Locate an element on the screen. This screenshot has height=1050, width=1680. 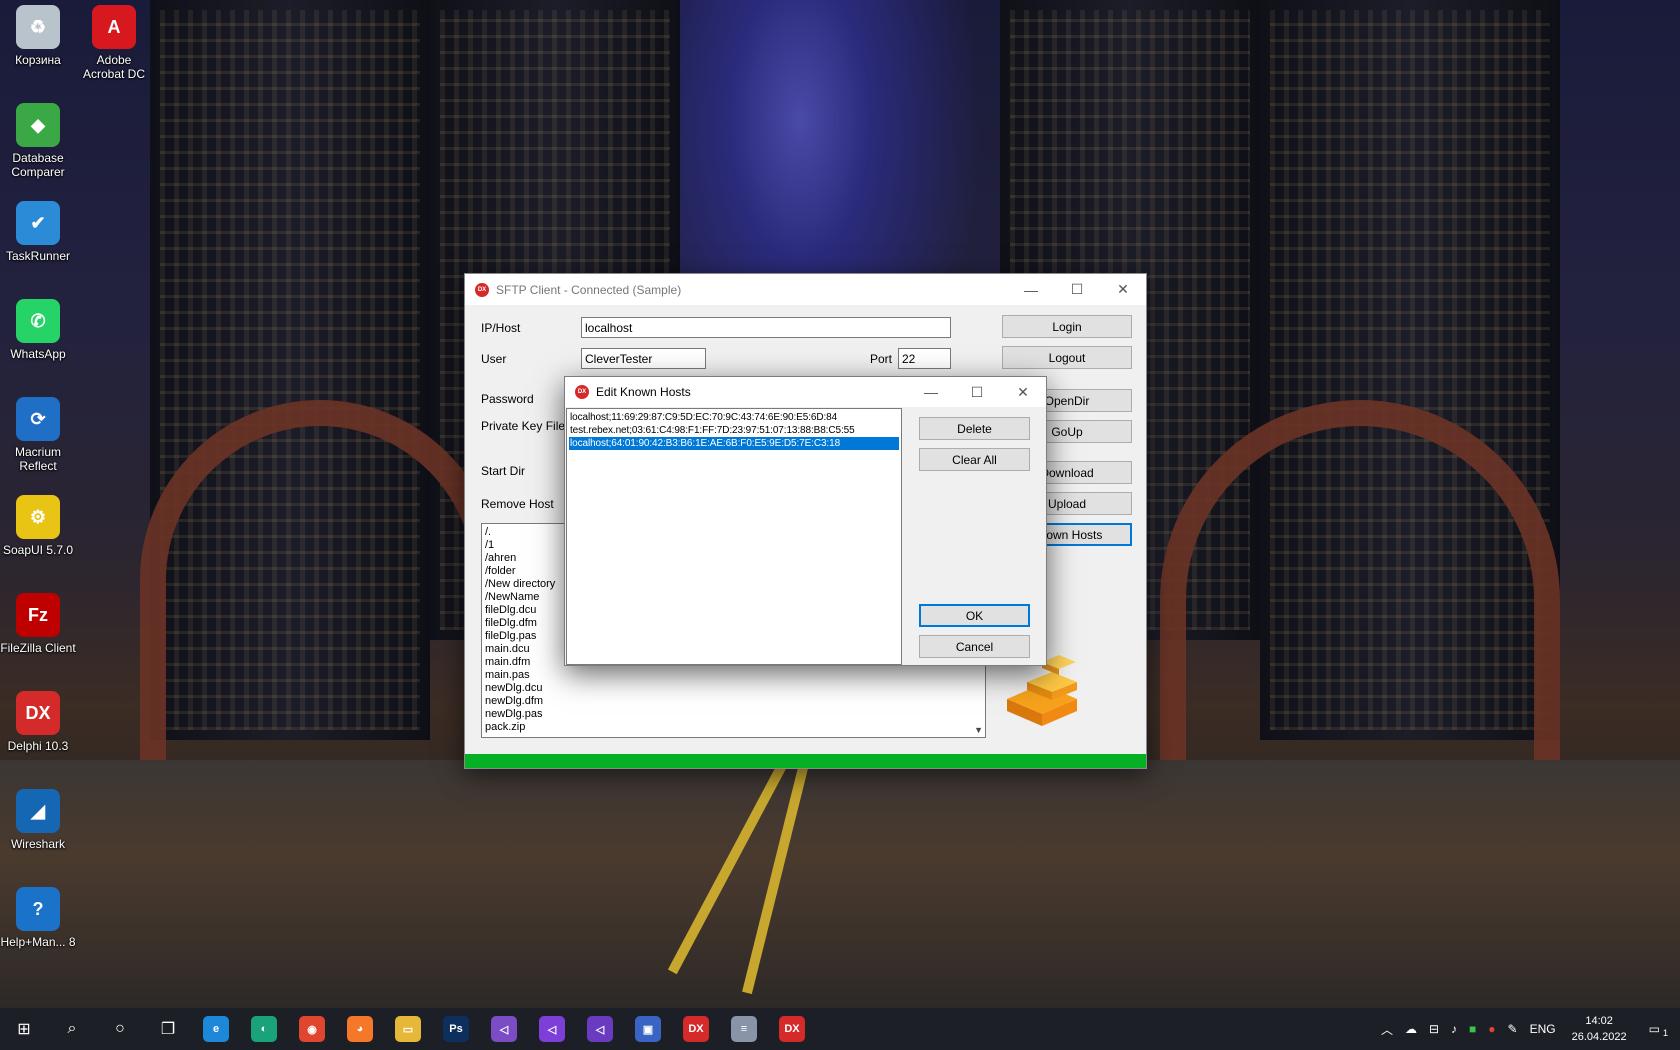
desktop-icon-recycle-bin: ♻ Корзина is located at coordinates (38, 36).